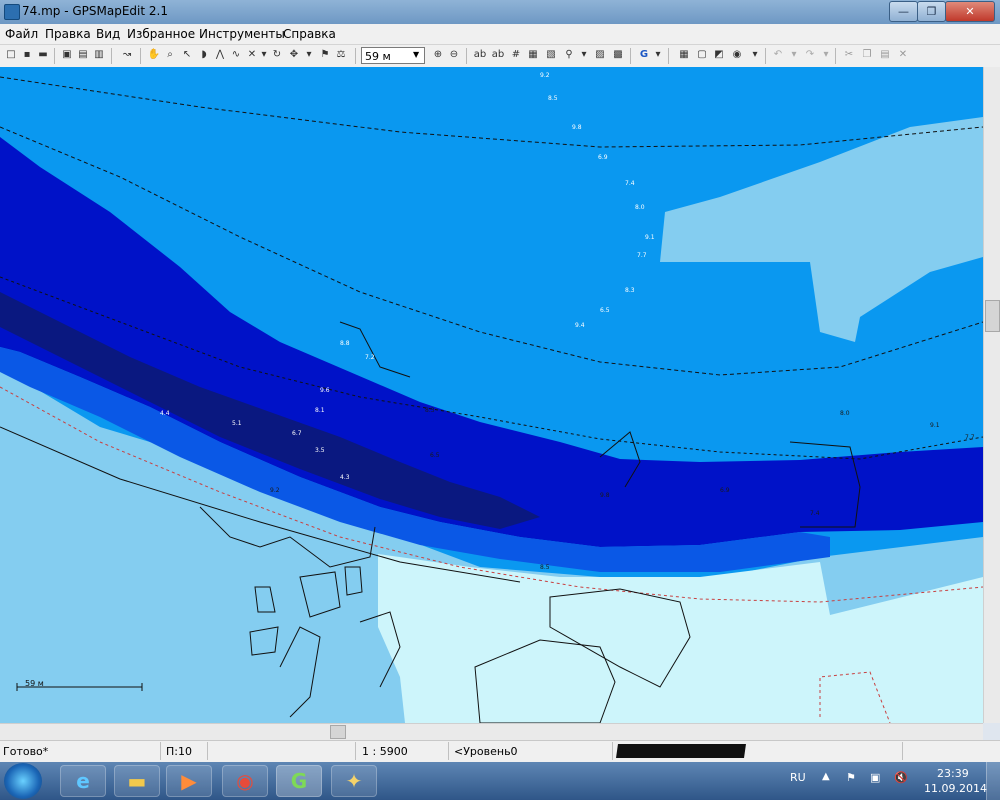  Describe the element at coordinates (702, 55) in the screenshot. I see `page-icon: ▢` at that location.